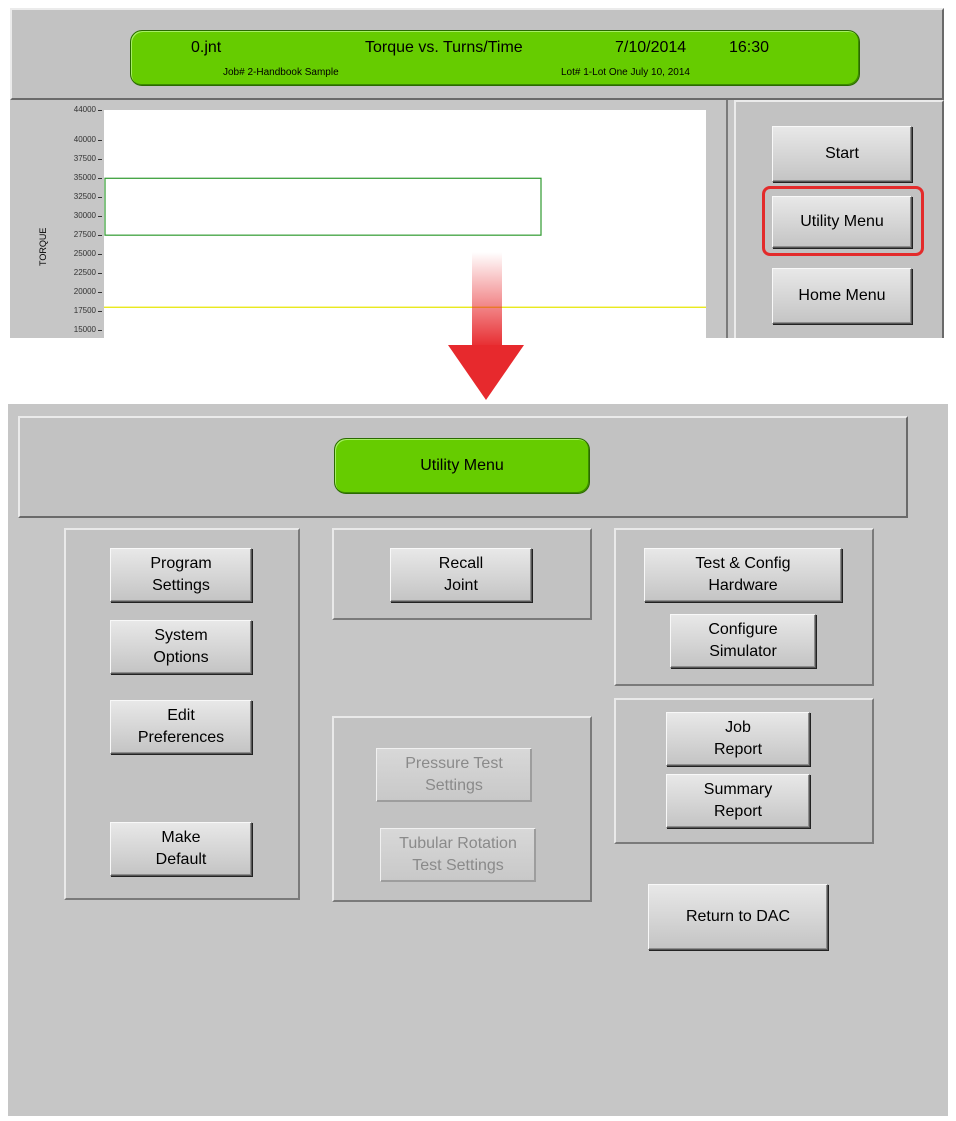  What do you see at coordinates (79, 253) in the screenshot?
I see `y-tick-label: 25000` at bounding box center [79, 253].